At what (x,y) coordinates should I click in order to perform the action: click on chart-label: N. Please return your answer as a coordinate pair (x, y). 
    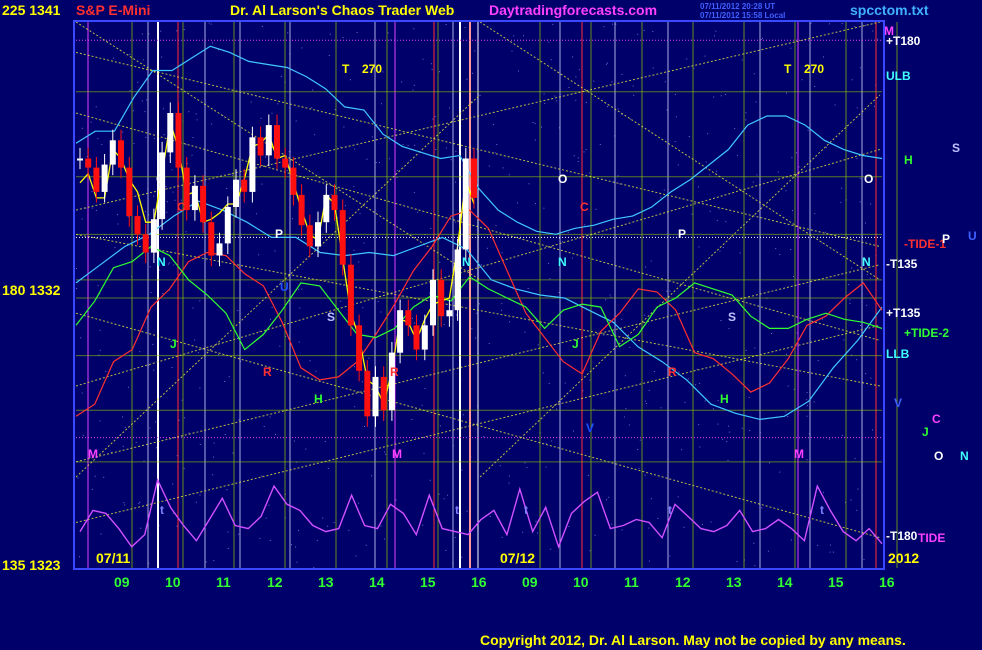
    Looking at the image, I should click on (562, 262).